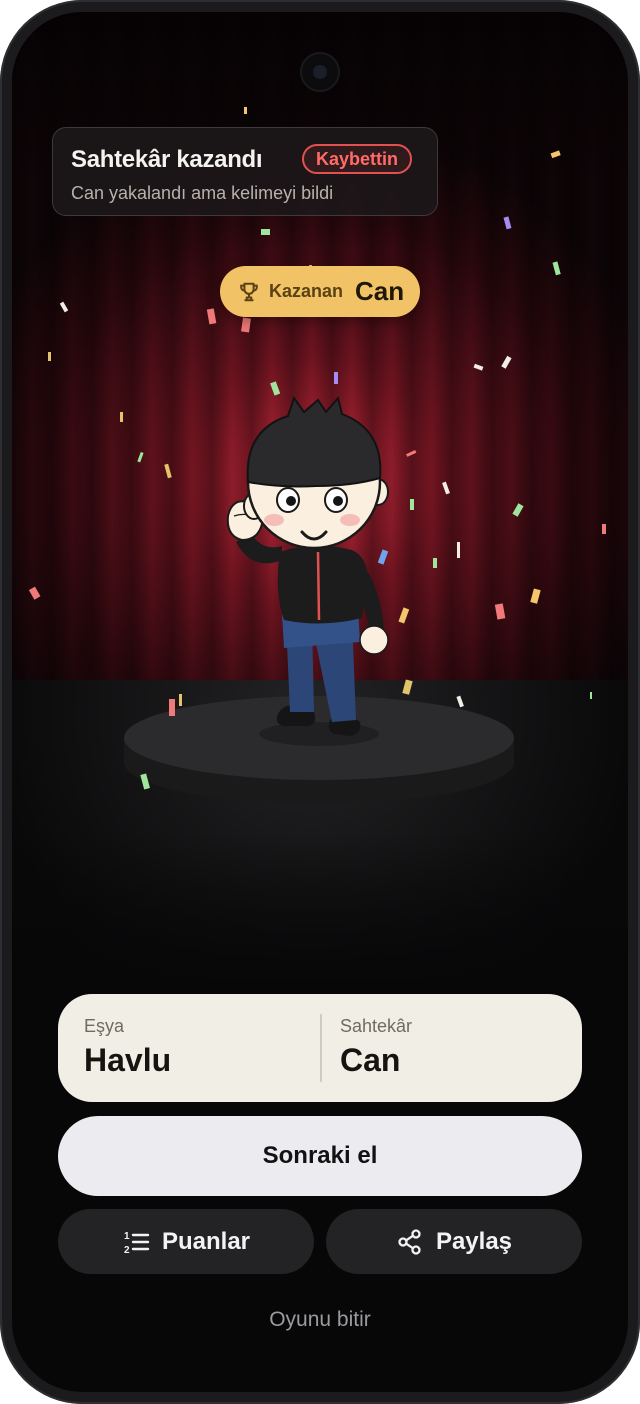 The image size is (640, 1404). Describe the element at coordinates (202, 193) in the screenshot. I see `result-subtitle: Can yakalandı ama kelimeyi bildi` at that location.